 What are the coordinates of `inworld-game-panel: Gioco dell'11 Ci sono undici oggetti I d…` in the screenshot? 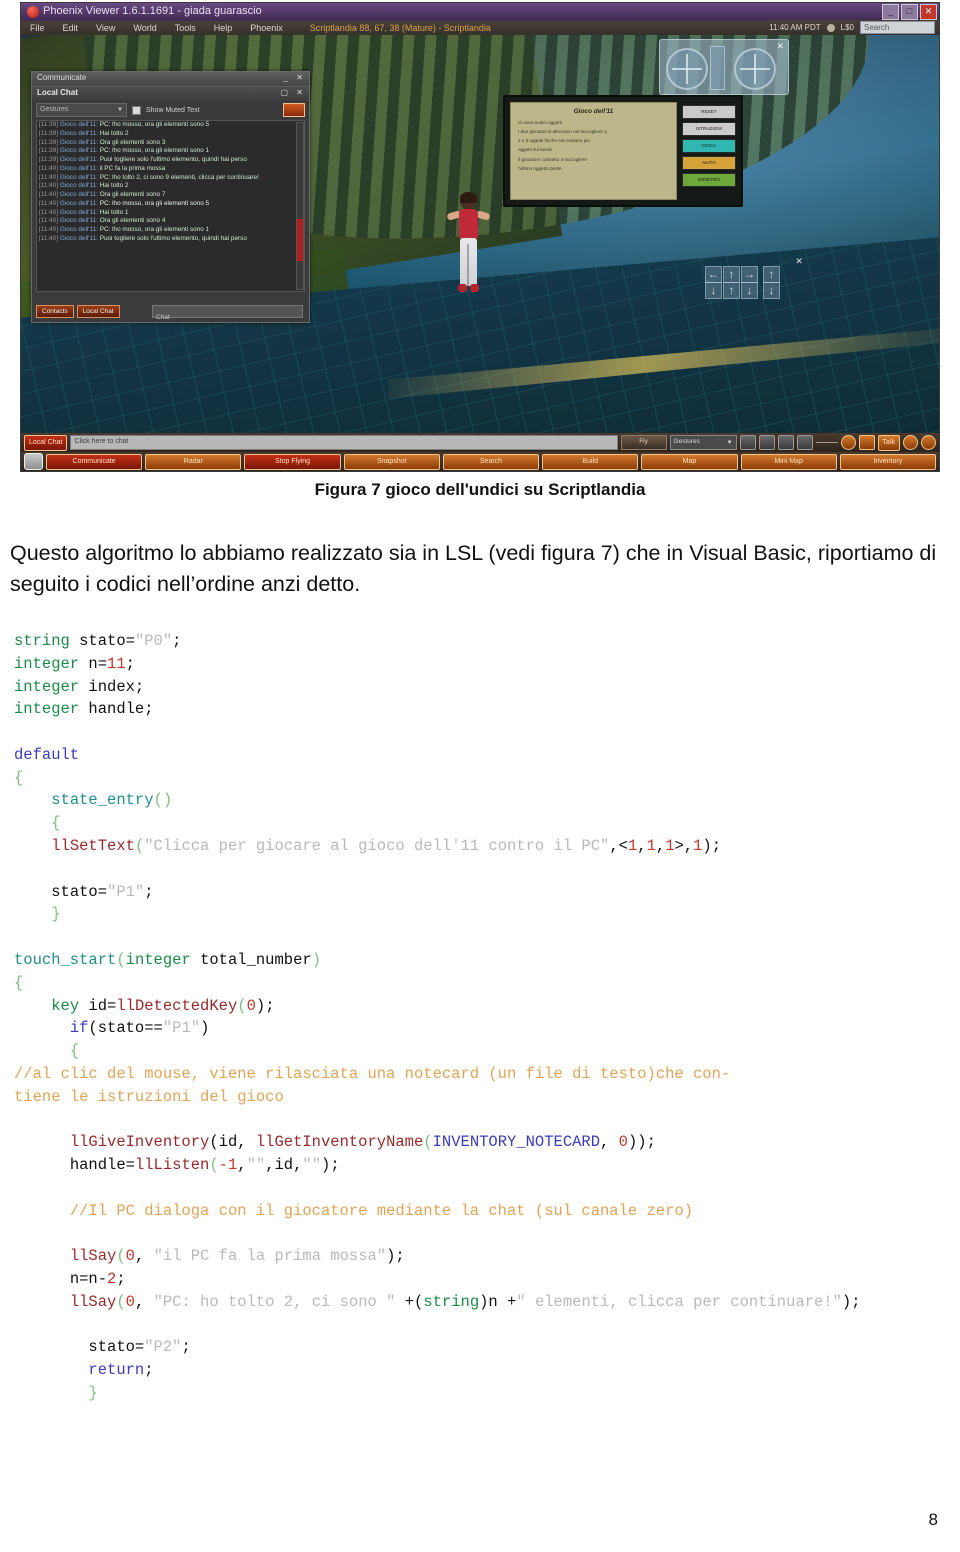 It's located at (622, 151).